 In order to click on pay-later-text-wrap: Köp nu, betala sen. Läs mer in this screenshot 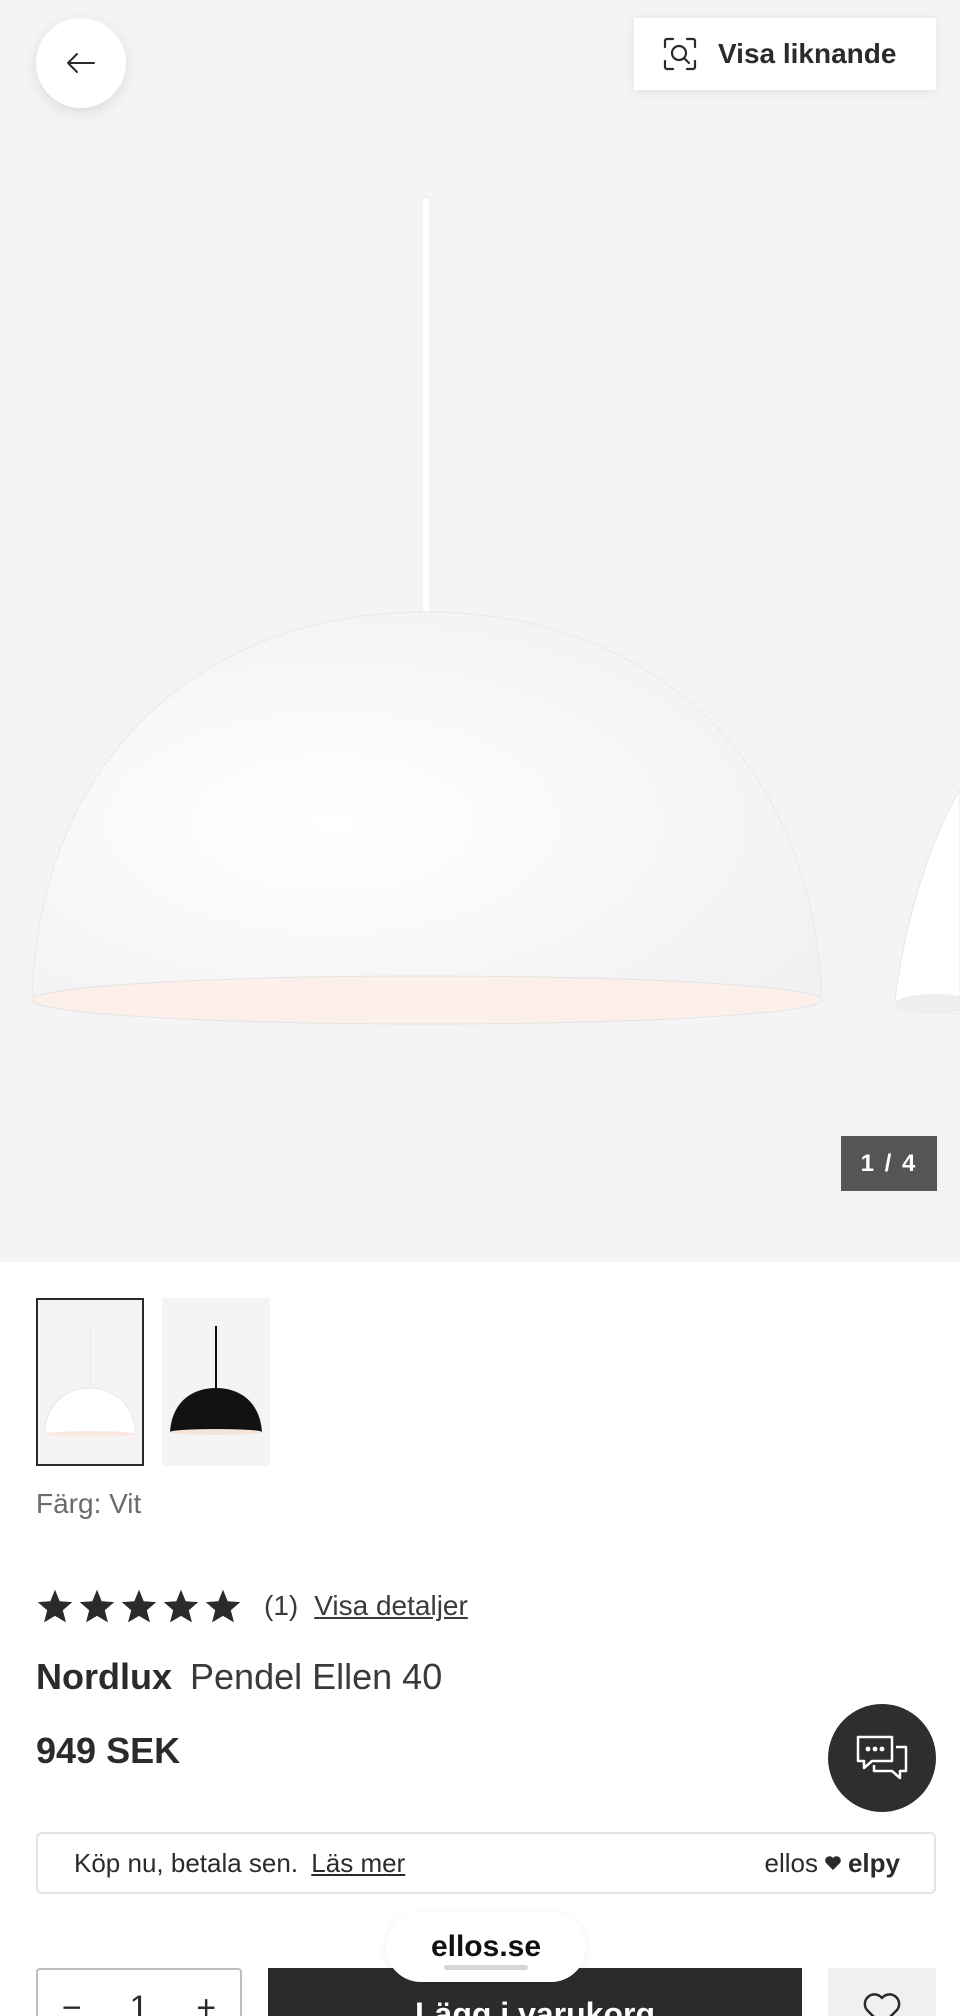, I will do `click(239, 1863)`.